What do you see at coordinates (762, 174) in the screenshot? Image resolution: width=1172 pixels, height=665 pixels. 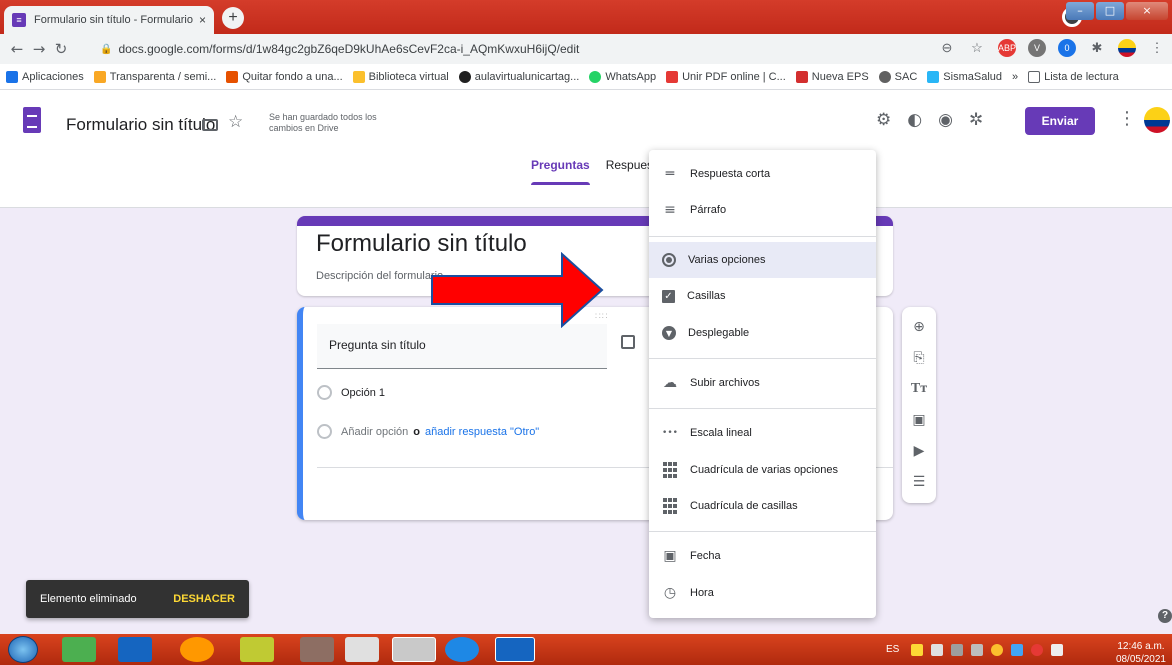 I see `menu-item-short-answer: ═ Respuesta corta` at bounding box center [762, 174].